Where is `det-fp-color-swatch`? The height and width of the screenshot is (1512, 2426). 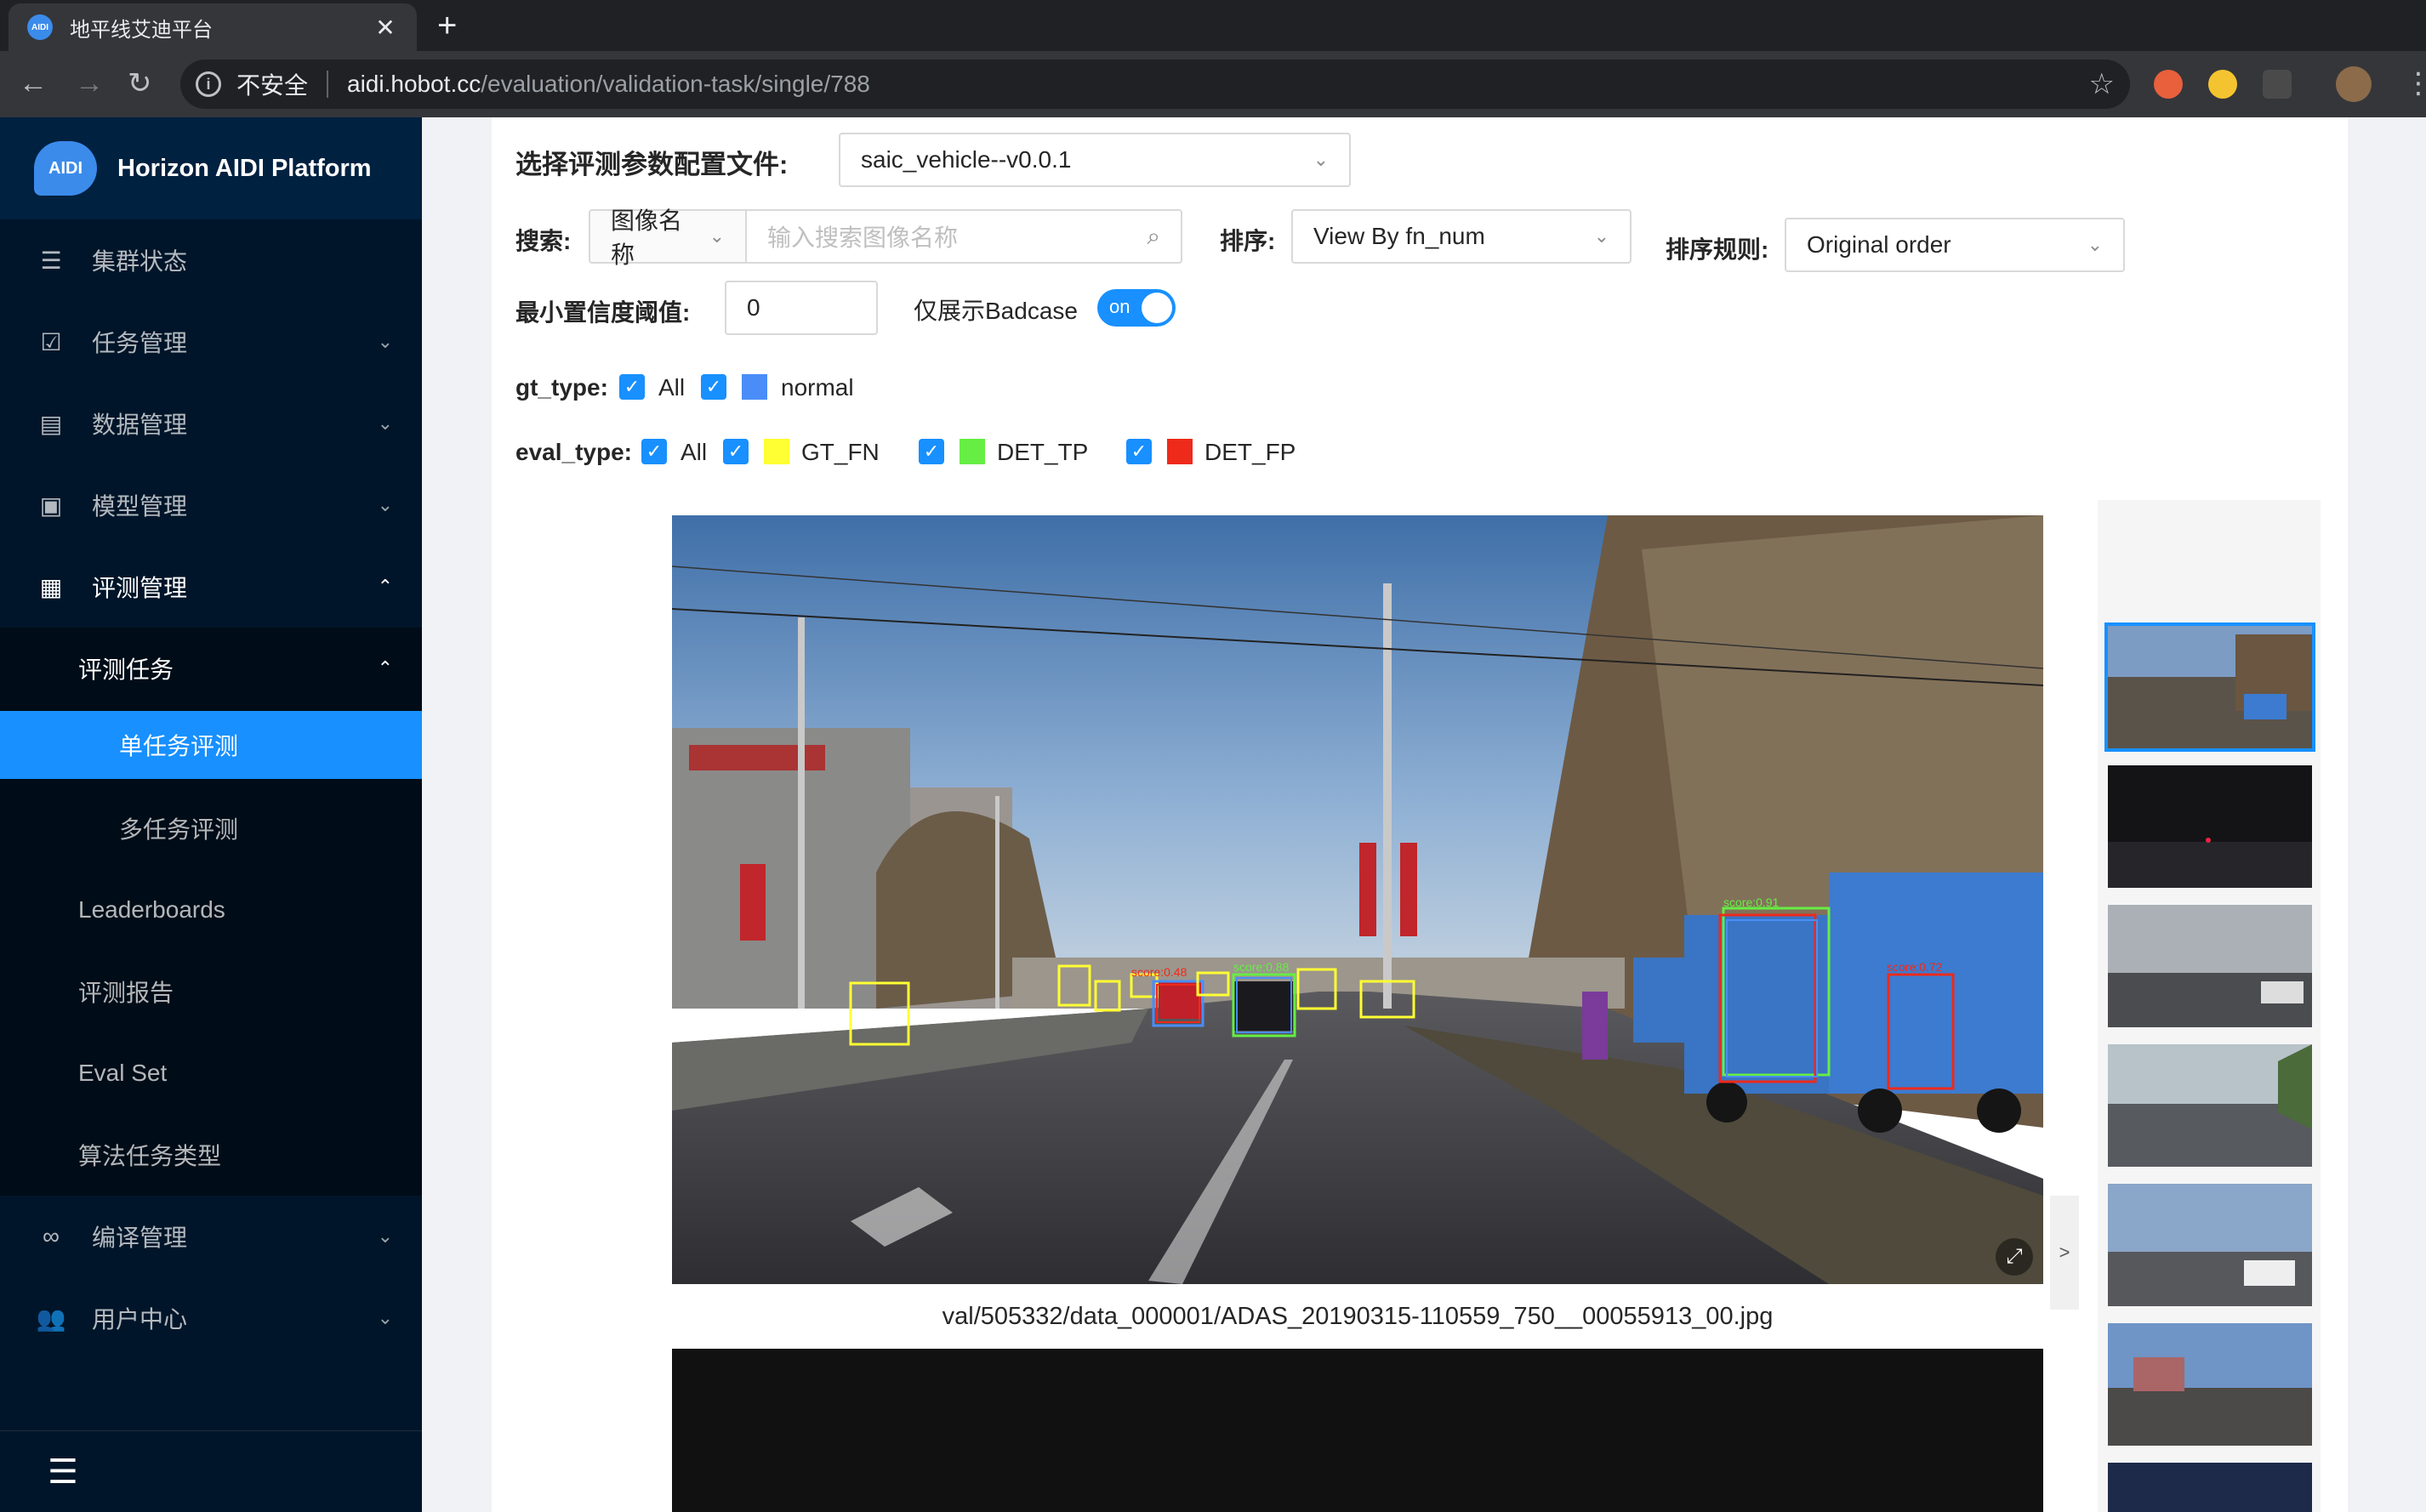 det-fp-color-swatch is located at coordinates (1180, 451).